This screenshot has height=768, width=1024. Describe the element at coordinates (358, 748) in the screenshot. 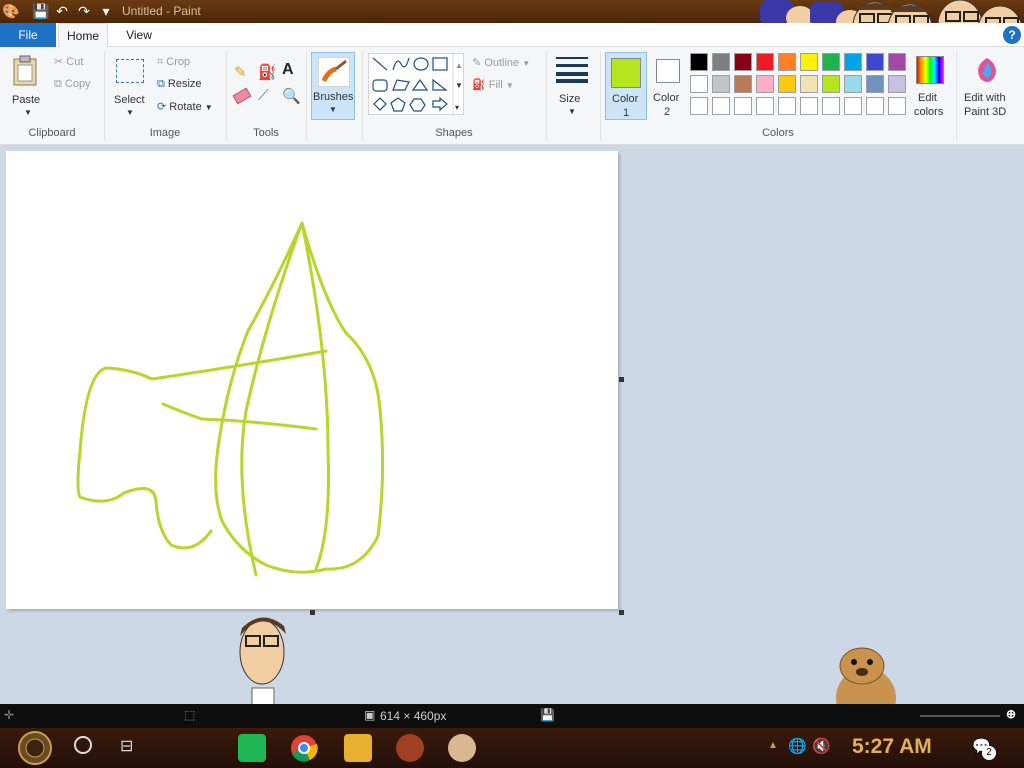

I see `file-explorer-icon` at that location.